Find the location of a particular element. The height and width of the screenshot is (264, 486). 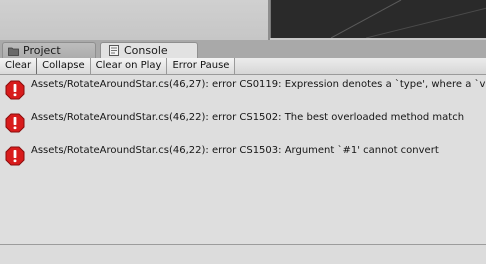

folder-icon is located at coordinates (13, 50).